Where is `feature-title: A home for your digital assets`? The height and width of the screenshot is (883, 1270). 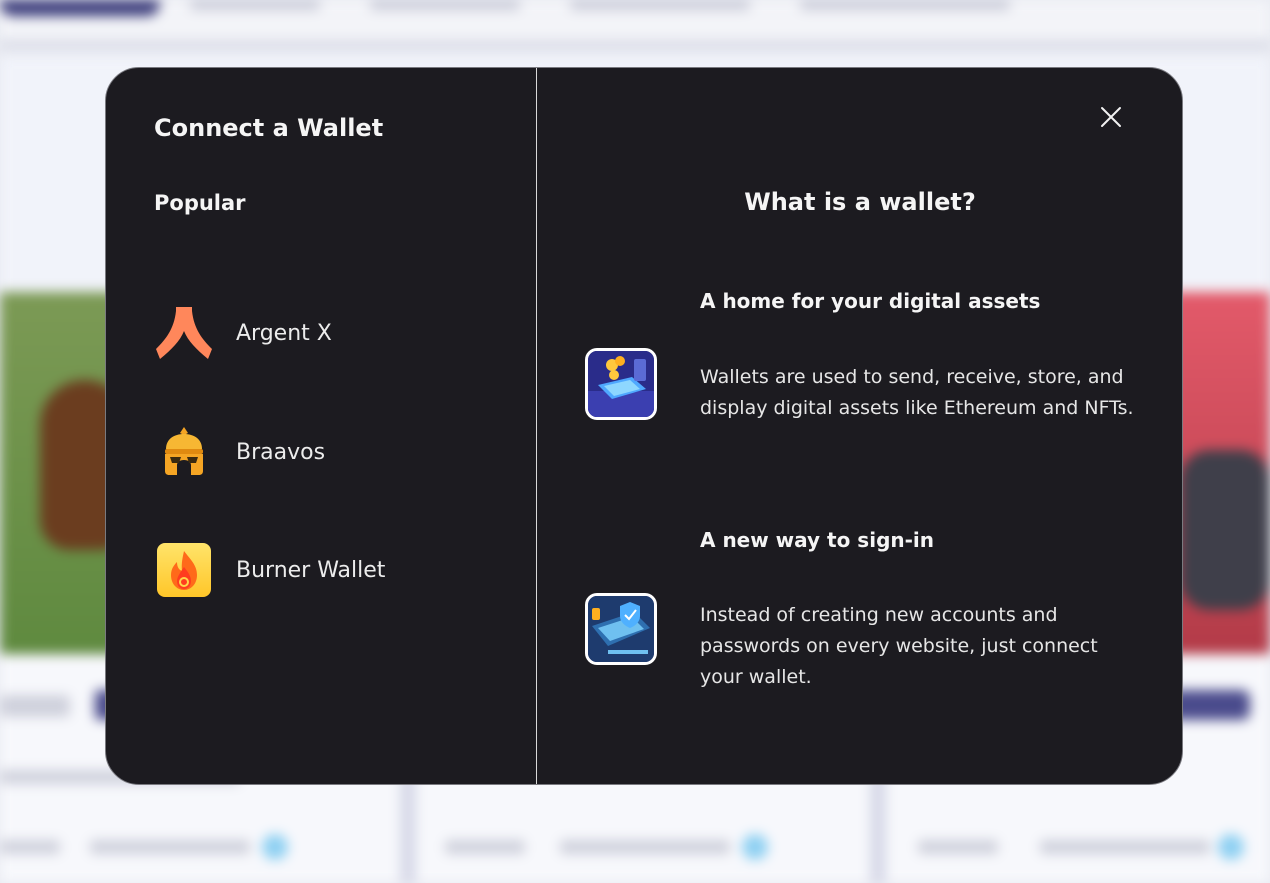 feature-title: A home for your digital assets is located at coordinates (870, 301).